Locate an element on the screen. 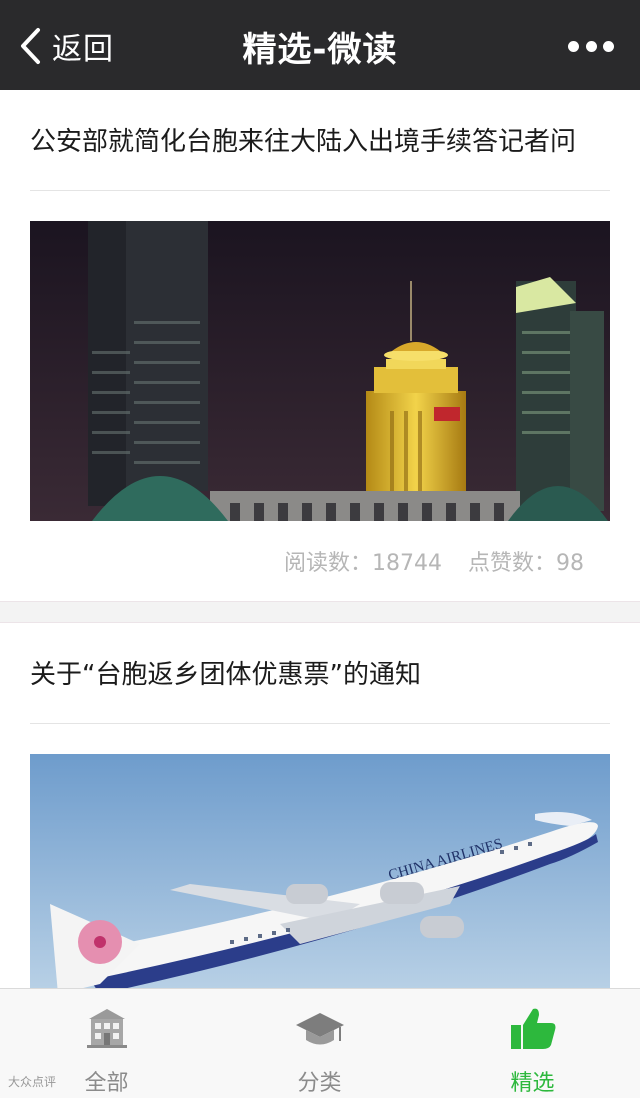 This screenshot has width=640, height=1098. building-icon is located at coordinates (106, 1028).